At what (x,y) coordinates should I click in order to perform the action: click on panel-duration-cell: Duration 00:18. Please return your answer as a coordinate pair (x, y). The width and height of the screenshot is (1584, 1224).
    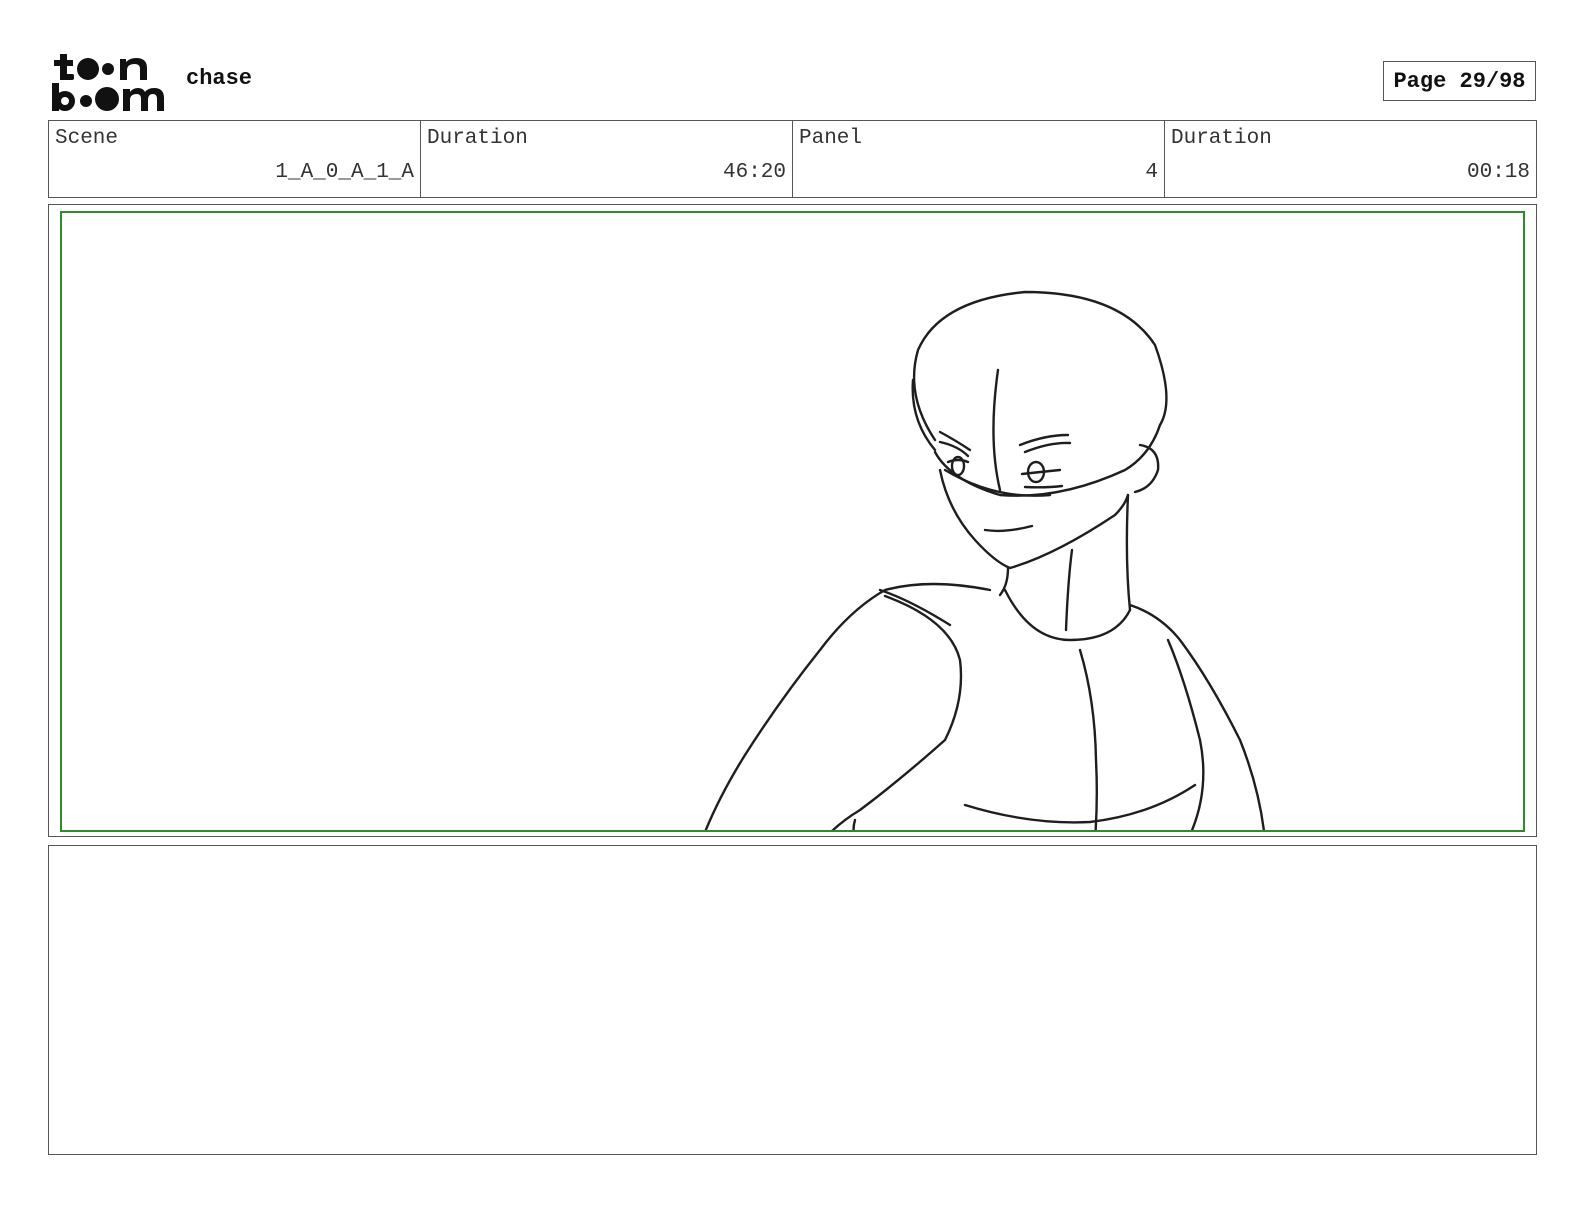
    Looking at the image, I should click on (1350, 159).